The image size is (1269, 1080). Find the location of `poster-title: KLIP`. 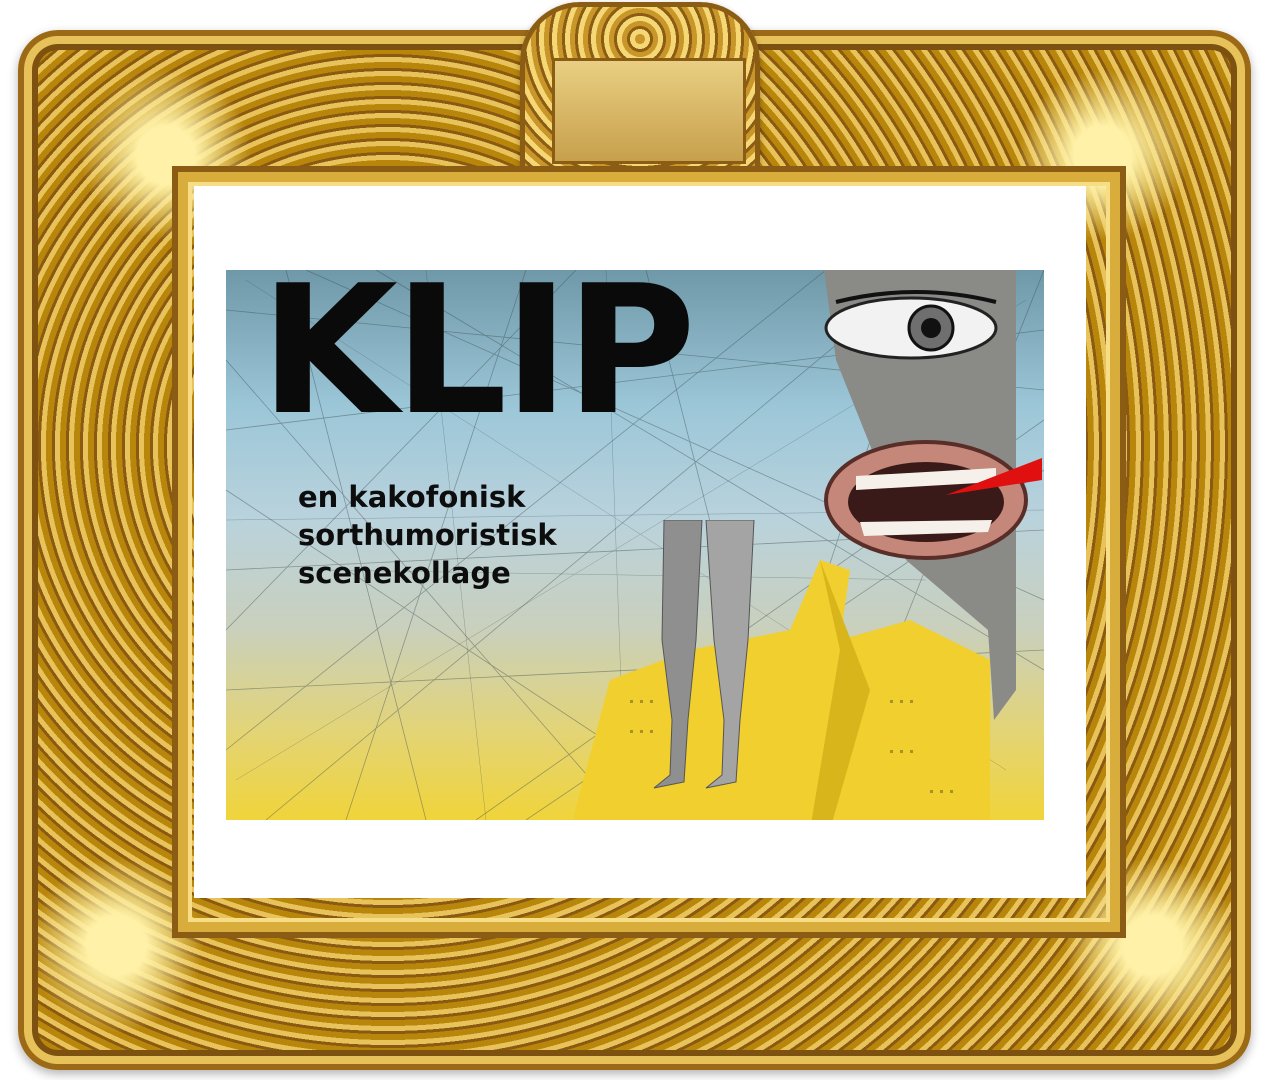

poster-title: KLIP is located at coordinates (478, 362).